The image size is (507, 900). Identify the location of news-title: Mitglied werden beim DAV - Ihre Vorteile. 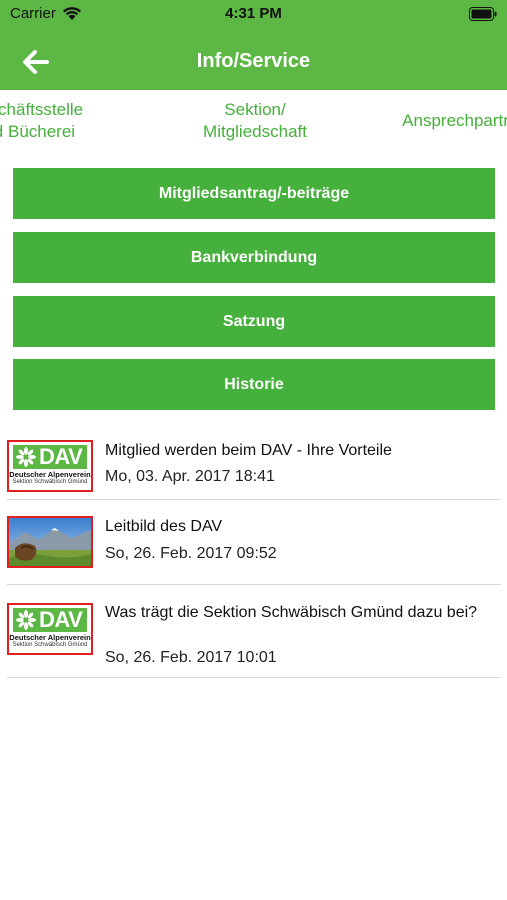
(248, 450).